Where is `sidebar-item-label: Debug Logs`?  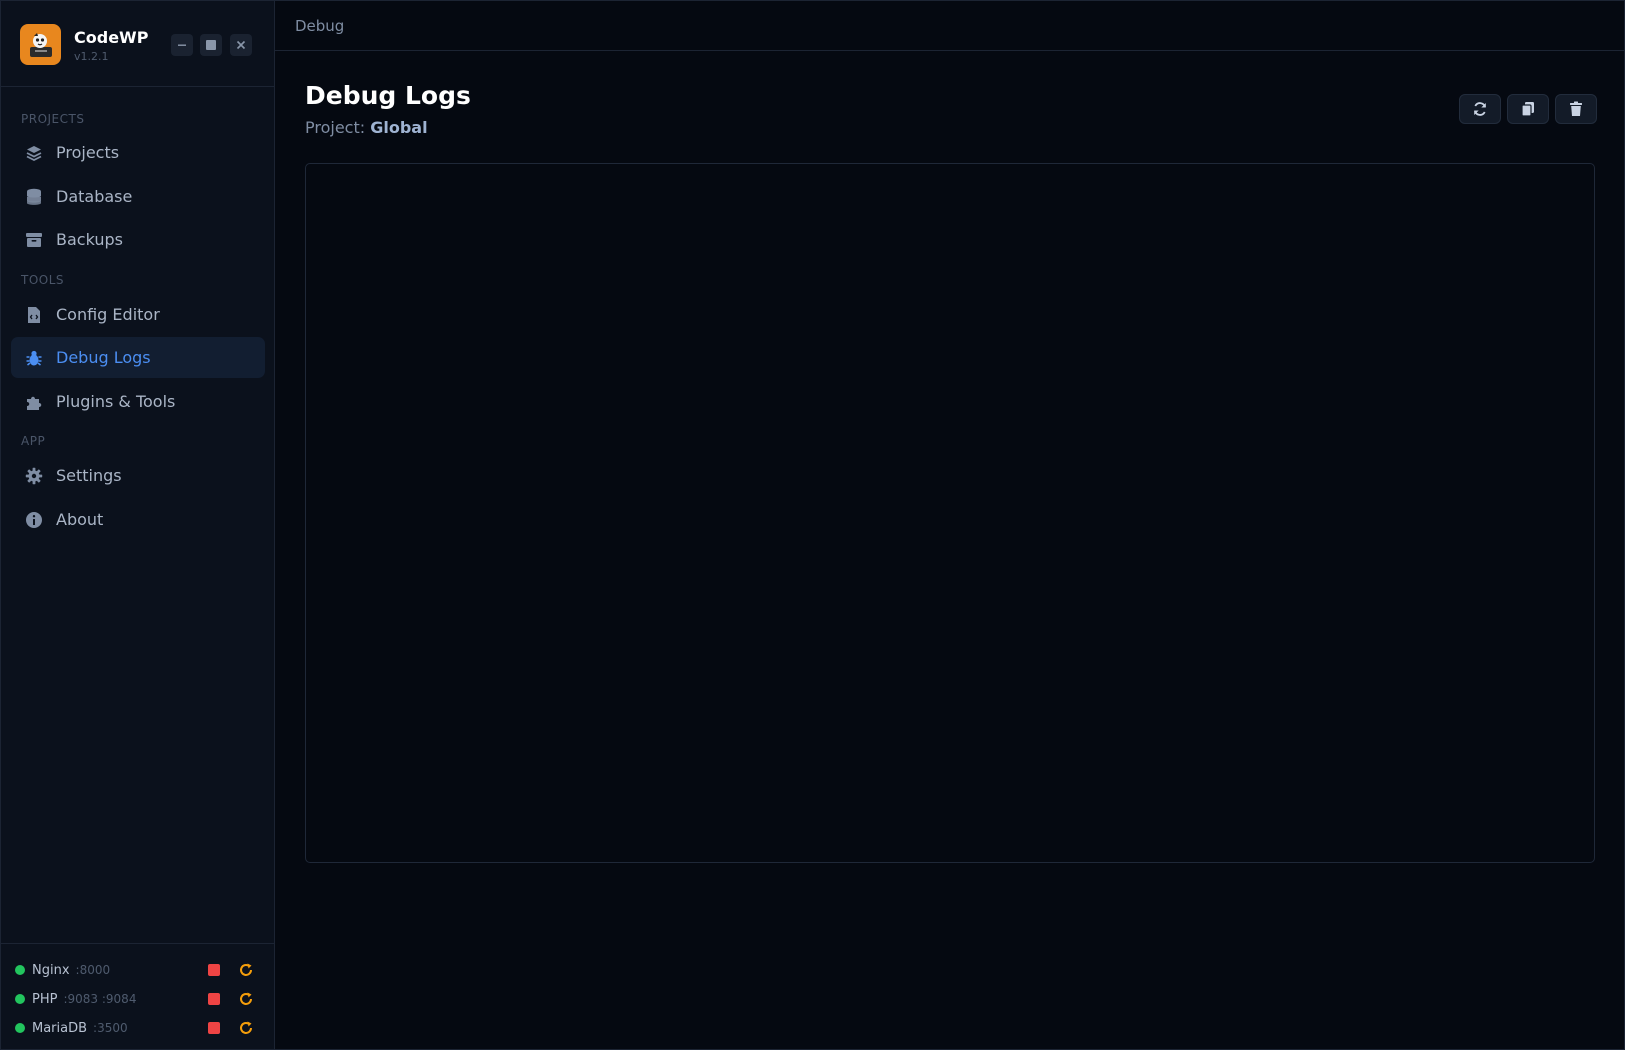 sidebar-item-label: Debug Logs is located at coordinates (103, 357).